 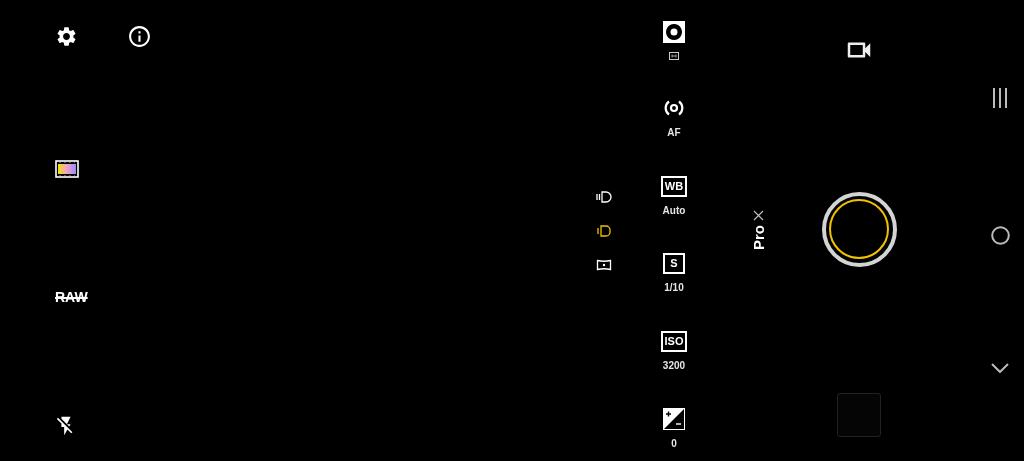 I want to click on gallery-thumbnail, so click(x=859, y=415).